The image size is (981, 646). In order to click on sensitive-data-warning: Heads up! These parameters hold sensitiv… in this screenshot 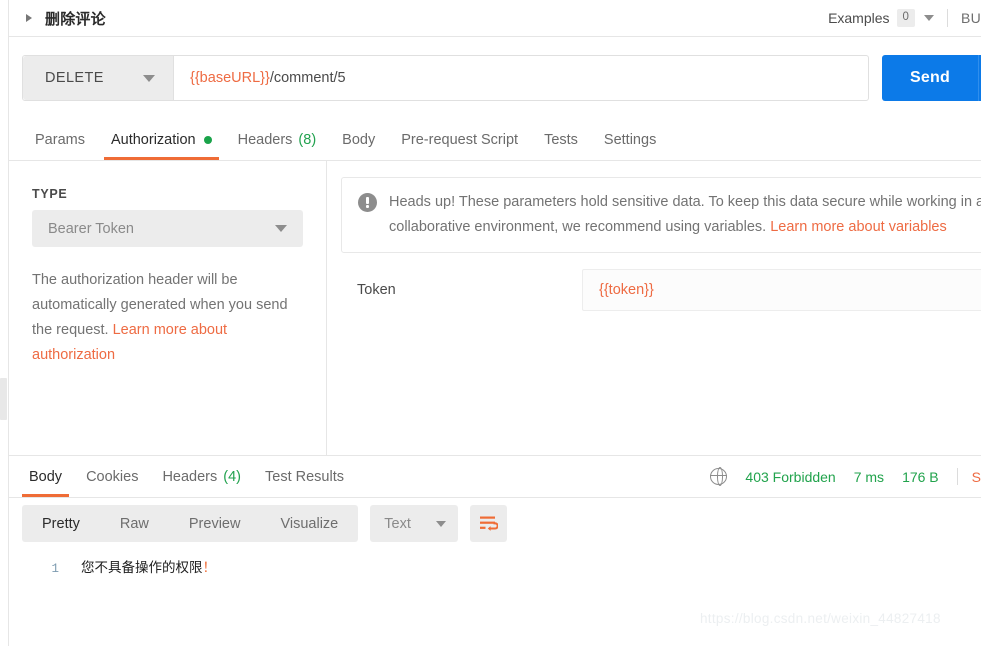, I will do `click(661, 215)`.